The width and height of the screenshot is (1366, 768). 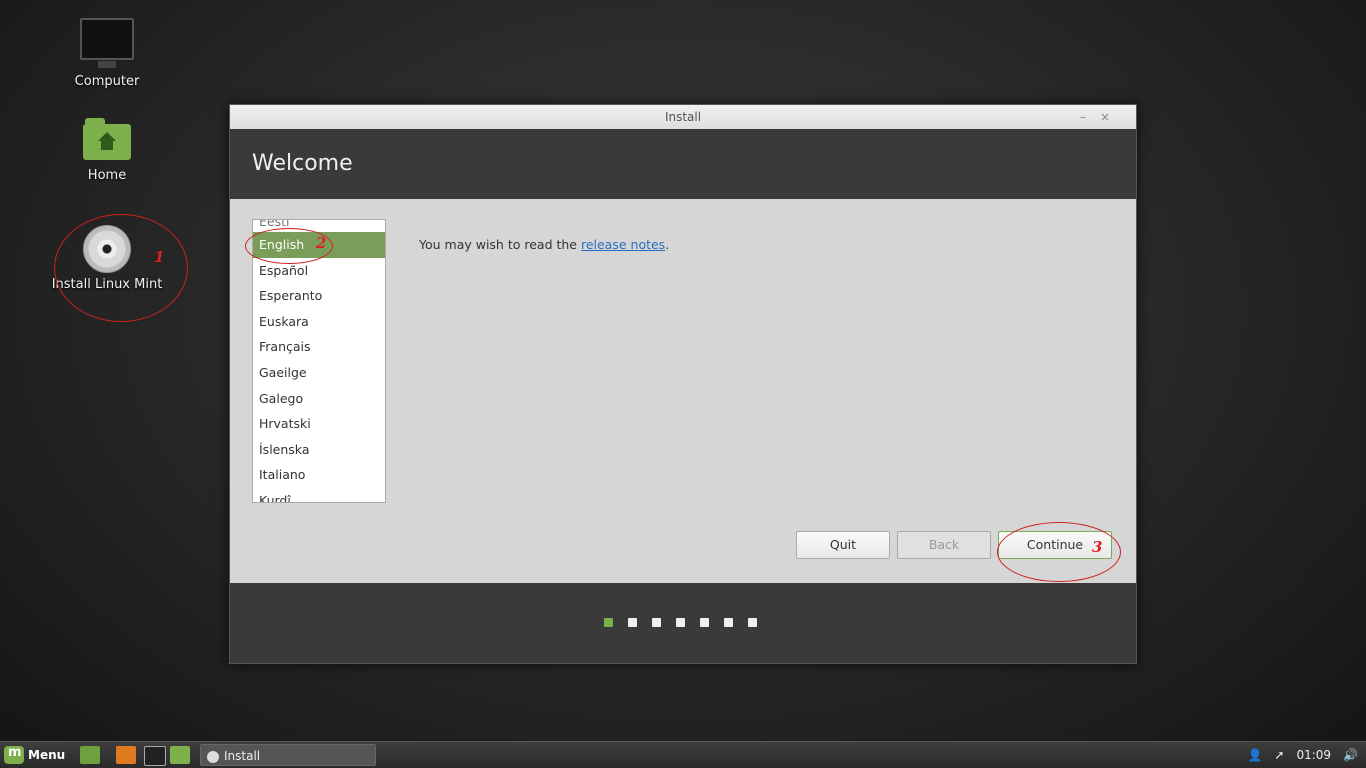 What do you see at coordinates (1313, 755) in the screenshot?
I see `clock: 01:09` at bounding box center [1313, 755].